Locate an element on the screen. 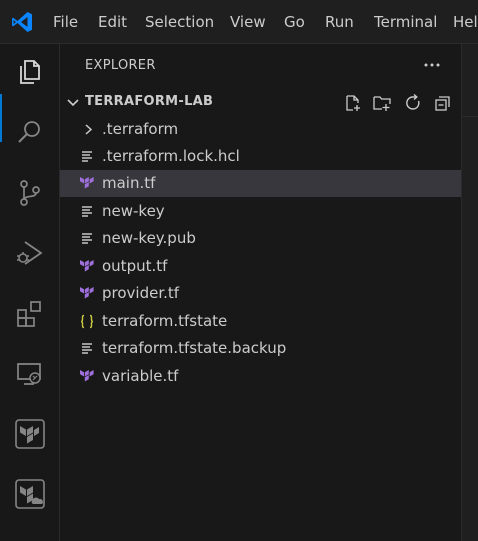  tree-file-output-tf: output.tf is located at coordinates (260, 266).